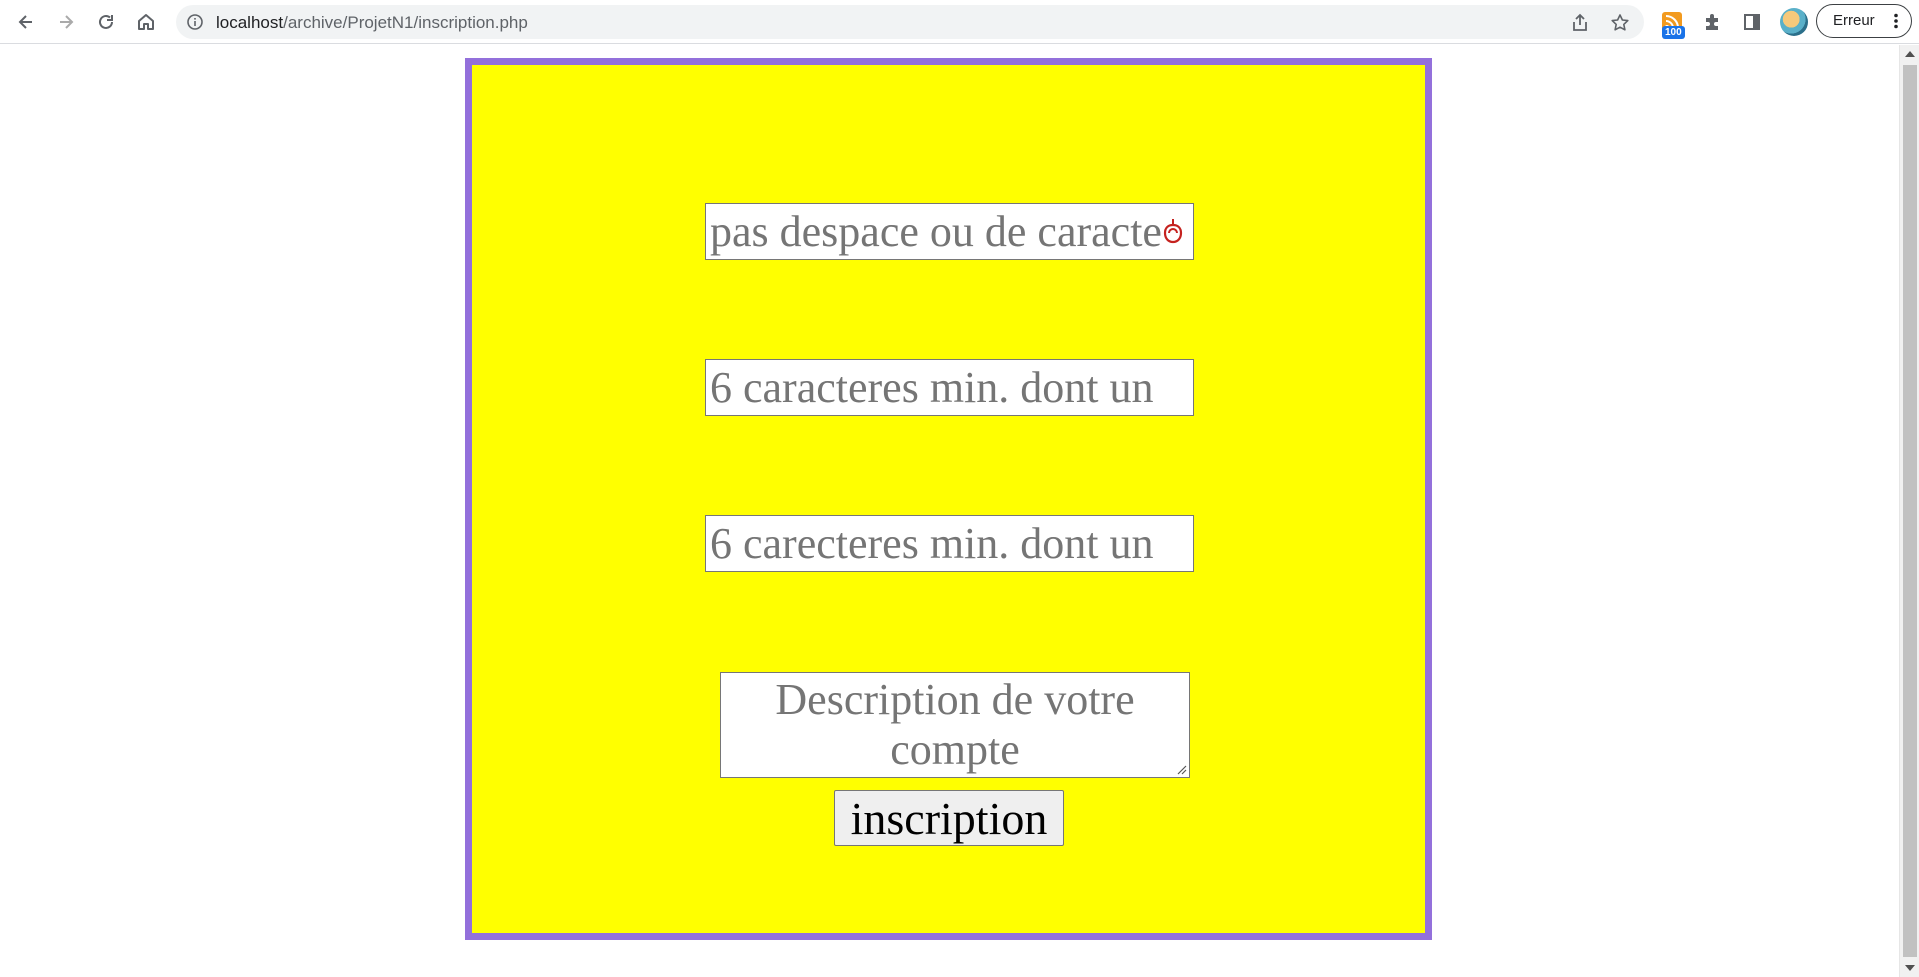  I want to click on home-button, so click(146, 22).